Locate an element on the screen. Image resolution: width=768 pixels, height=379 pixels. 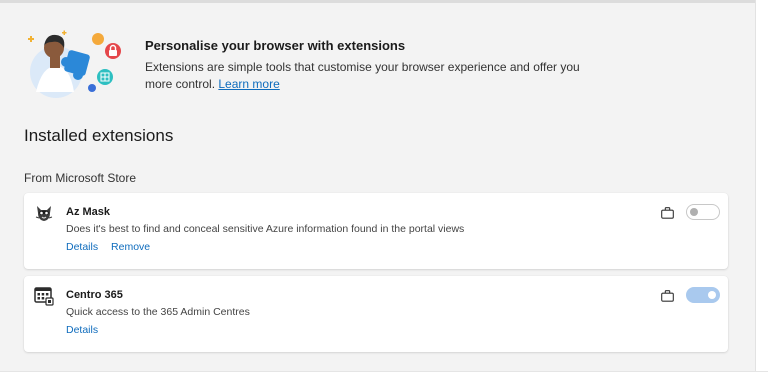
extension-description: Quick access to the 365 Admin Centres is located at coordinates (158, 312).